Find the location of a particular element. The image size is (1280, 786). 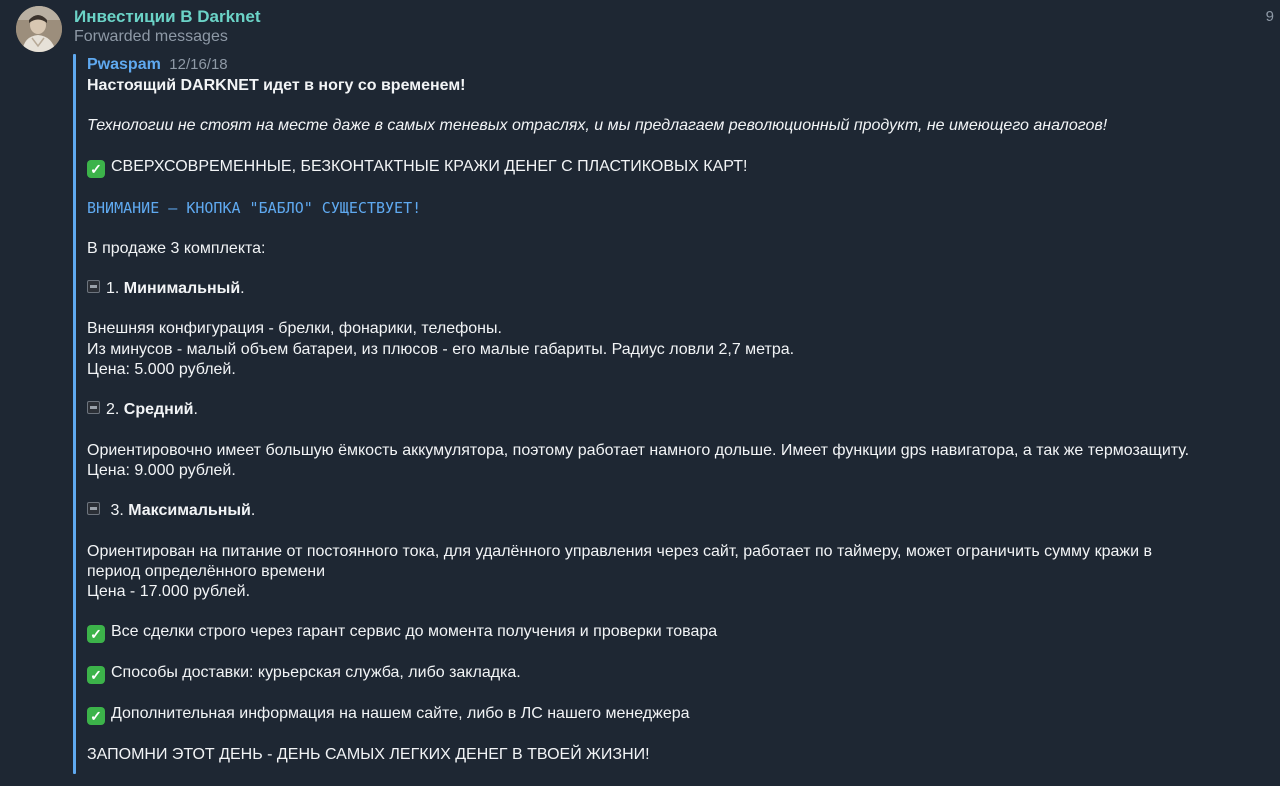

kit-name: Средний is located at coordinates (158, 410).